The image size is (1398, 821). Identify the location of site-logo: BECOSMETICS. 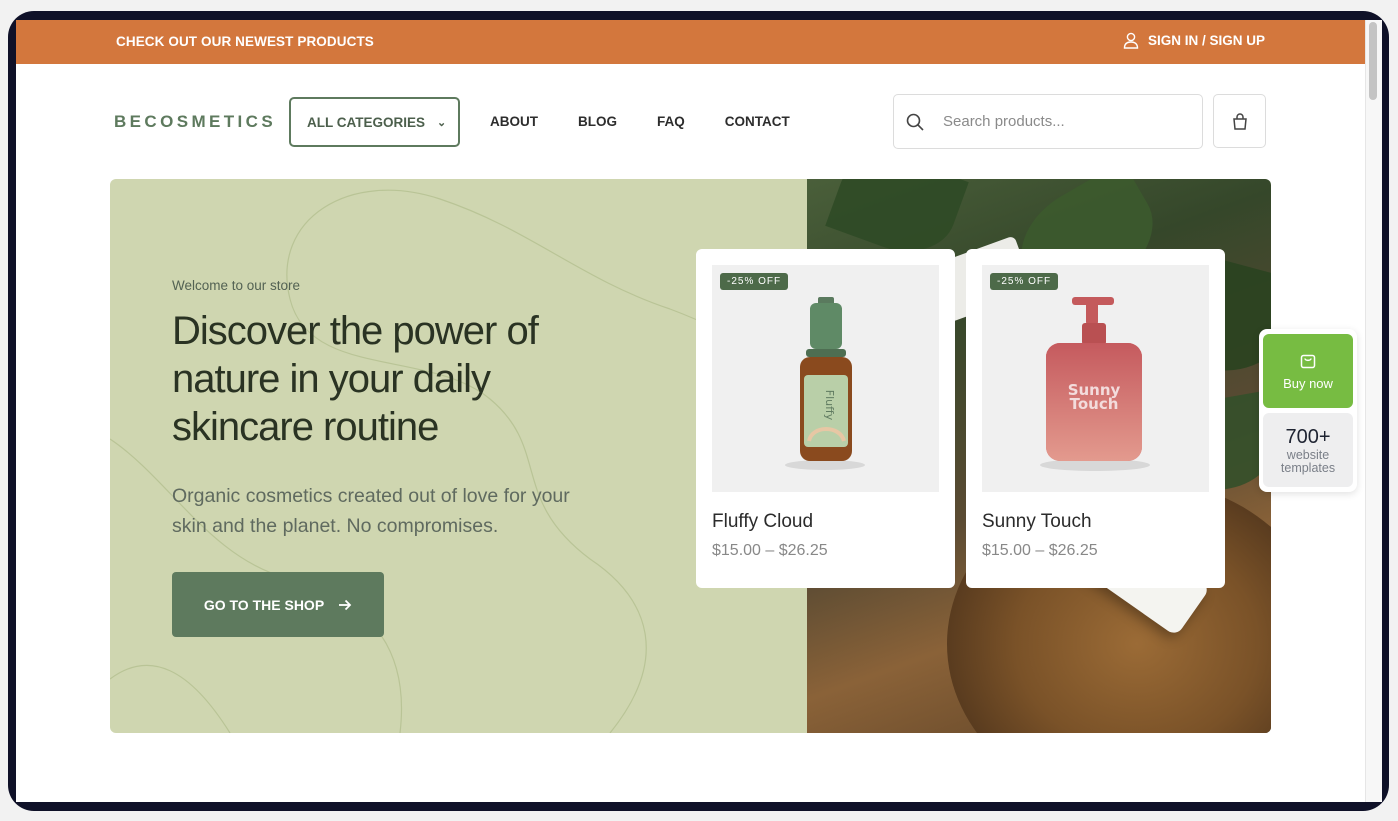
(195, 122).